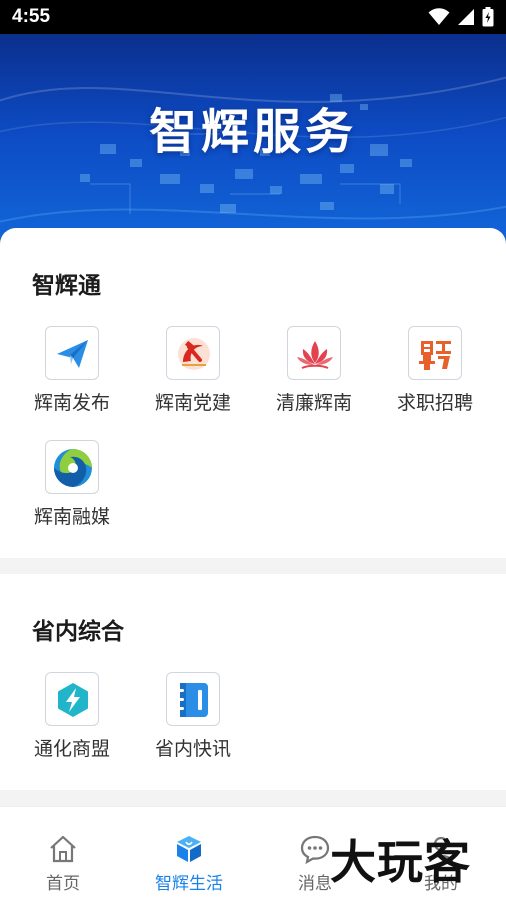  What do you see at coordinates (72, 353) in the screenshot?
I see `paper-plane-icon` at bounding box center [72, 353].